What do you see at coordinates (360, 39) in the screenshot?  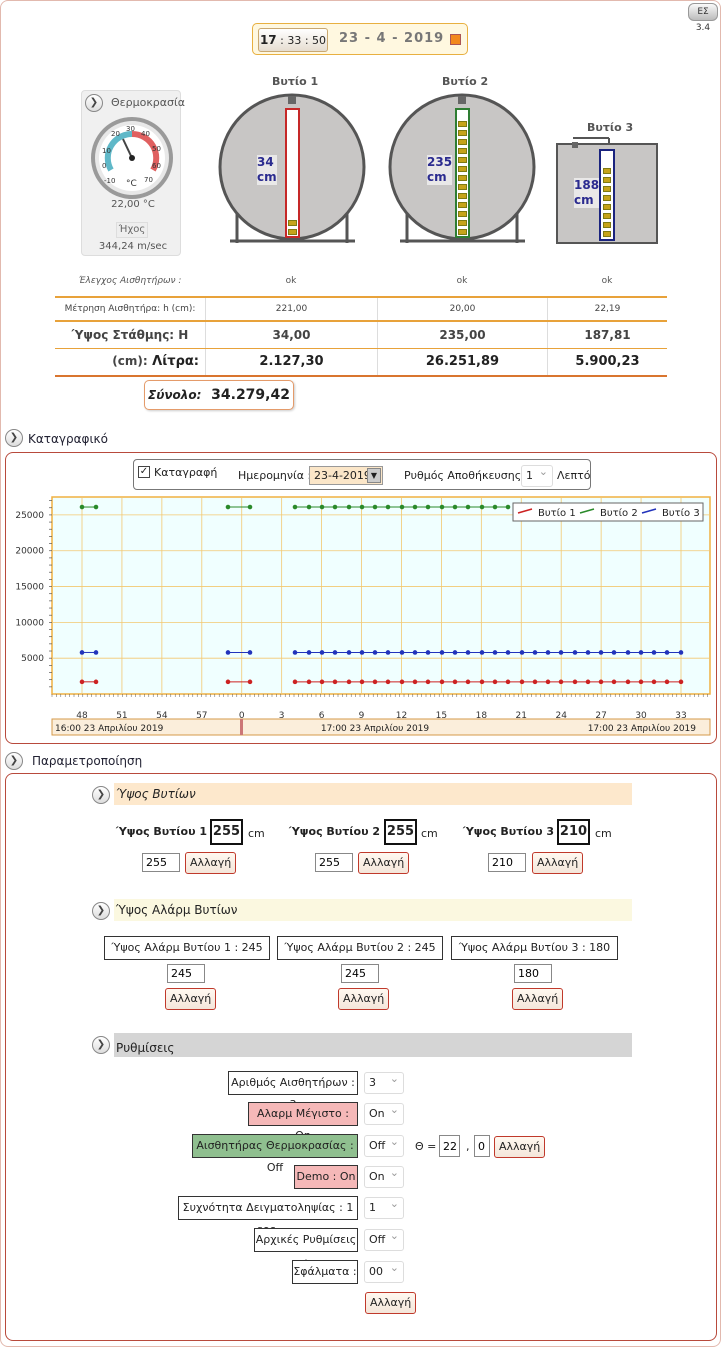 I see `clock-panel: 17 : 33 : 50 23 - 4 - 2019` at bounding box center [360, 39].